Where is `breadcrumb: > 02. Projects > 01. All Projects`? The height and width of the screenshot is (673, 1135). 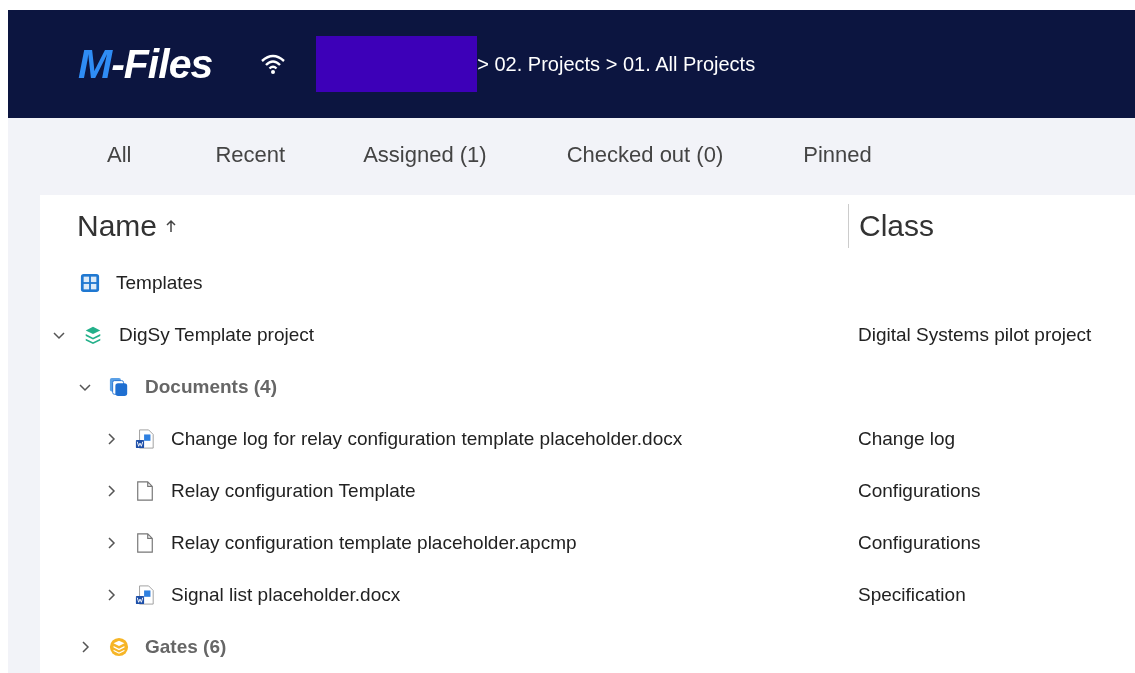 breadcrumb: > 02. Projects > 01. All Projects is located at coordinates (616, 64).